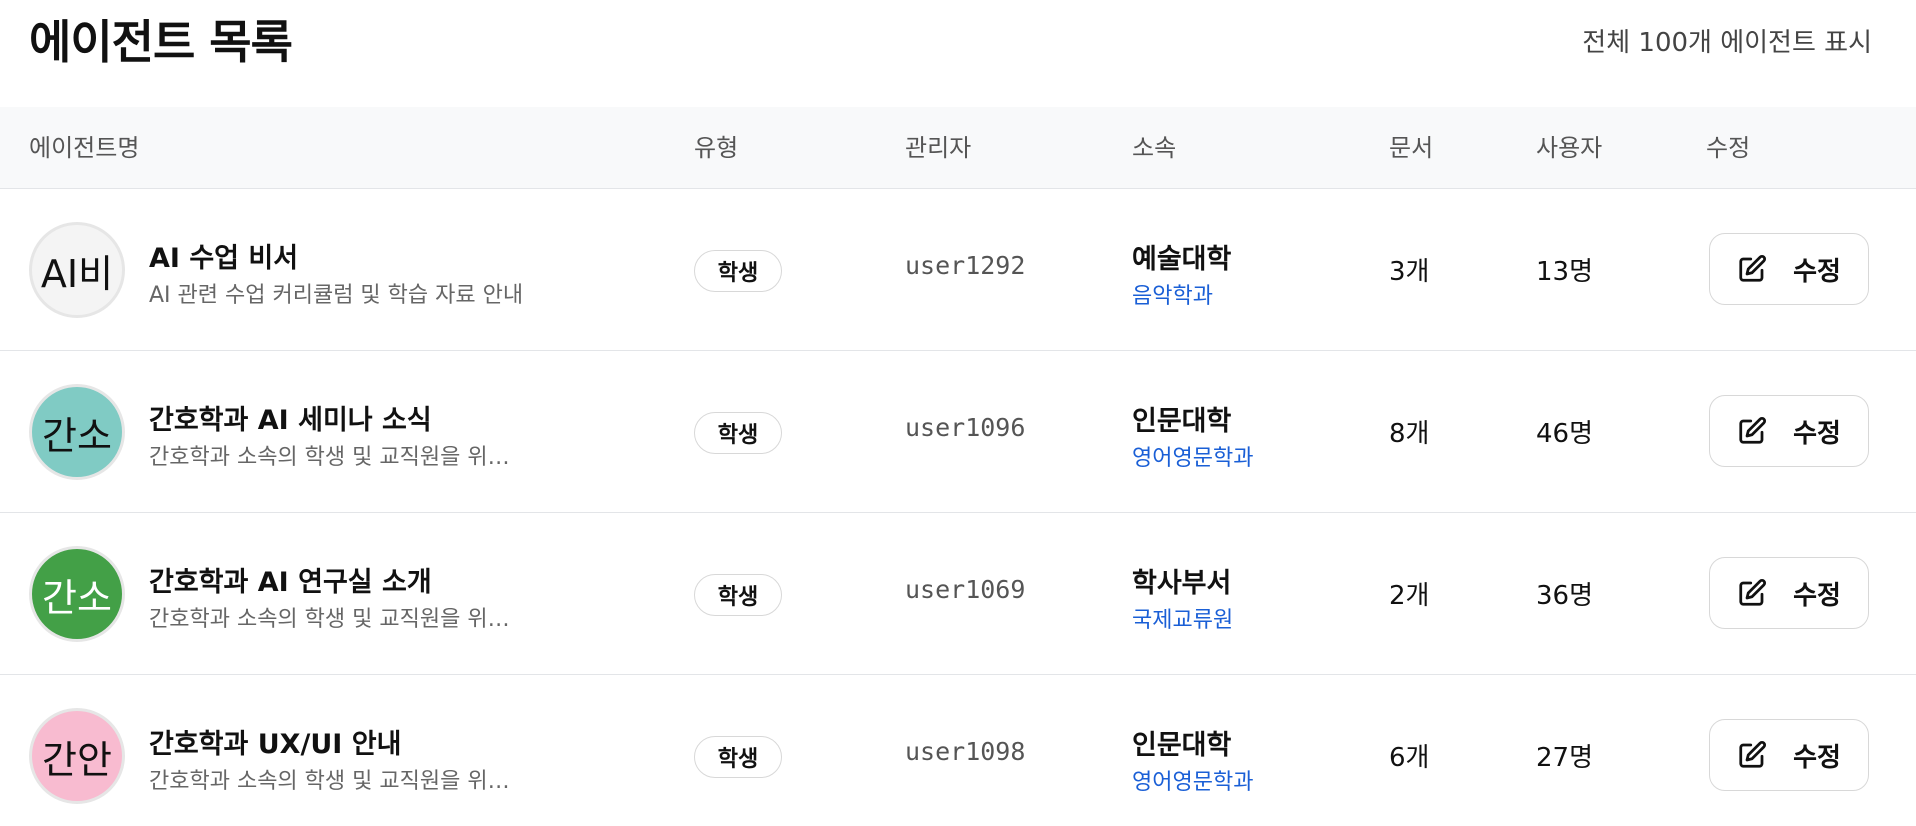  What do you see at coordinates (336, 295) in the screenshot?
I see `agent-description: AI 관련 수업 커리큘럼 및 학습 자료 안내` at bounding box center [336, 295].